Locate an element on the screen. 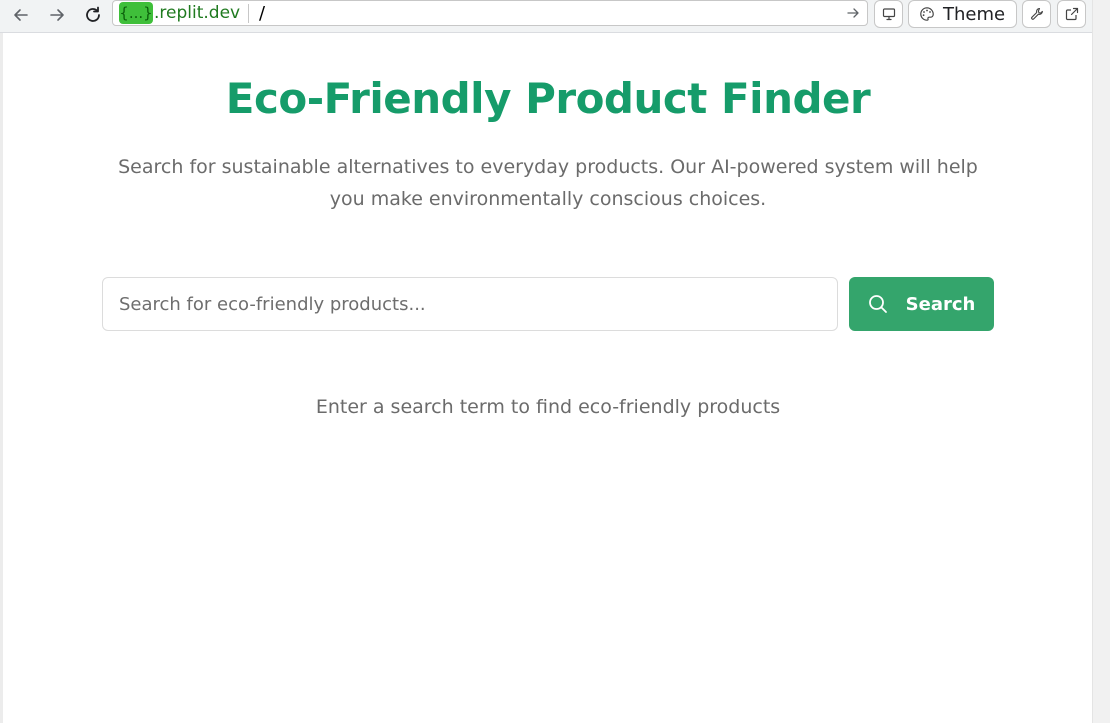  url-domain: .replit.dev is located at coordinates (197, 13).